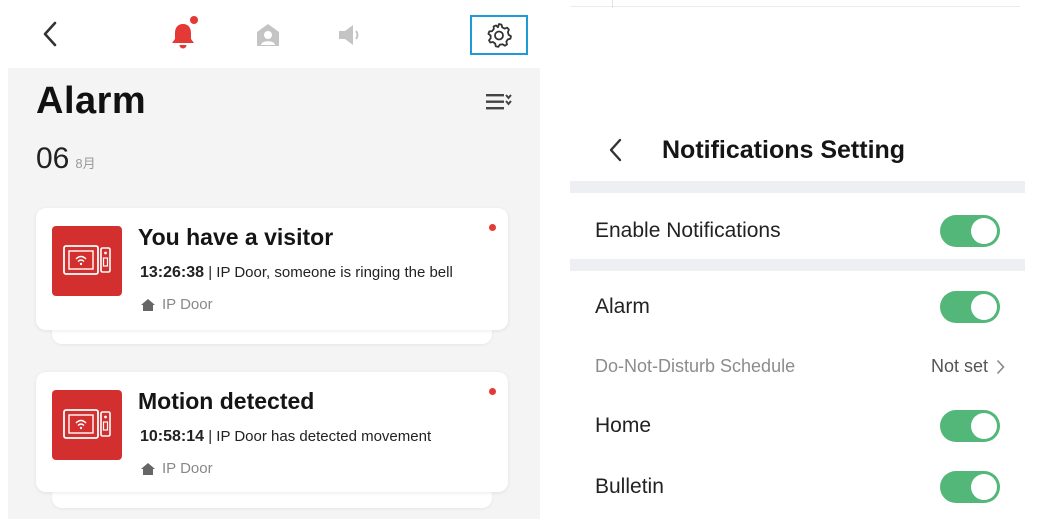  Describe the element at coordinates (695, 366) in the screenshot. I see `dnd-schedule-label: Do-Not-Disturb Schedule` at that location.